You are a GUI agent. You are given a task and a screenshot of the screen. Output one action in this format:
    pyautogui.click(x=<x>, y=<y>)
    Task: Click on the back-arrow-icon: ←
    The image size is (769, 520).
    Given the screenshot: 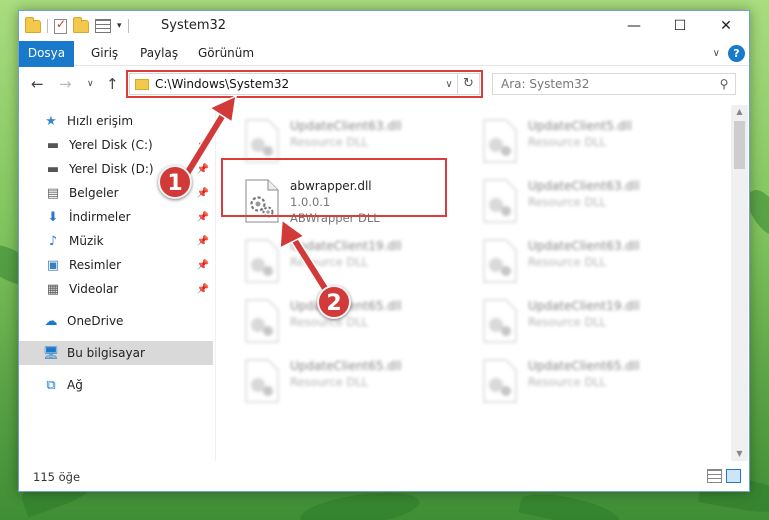 What is the action you would take?
    pyautogui.click(x=37, y=84)
    